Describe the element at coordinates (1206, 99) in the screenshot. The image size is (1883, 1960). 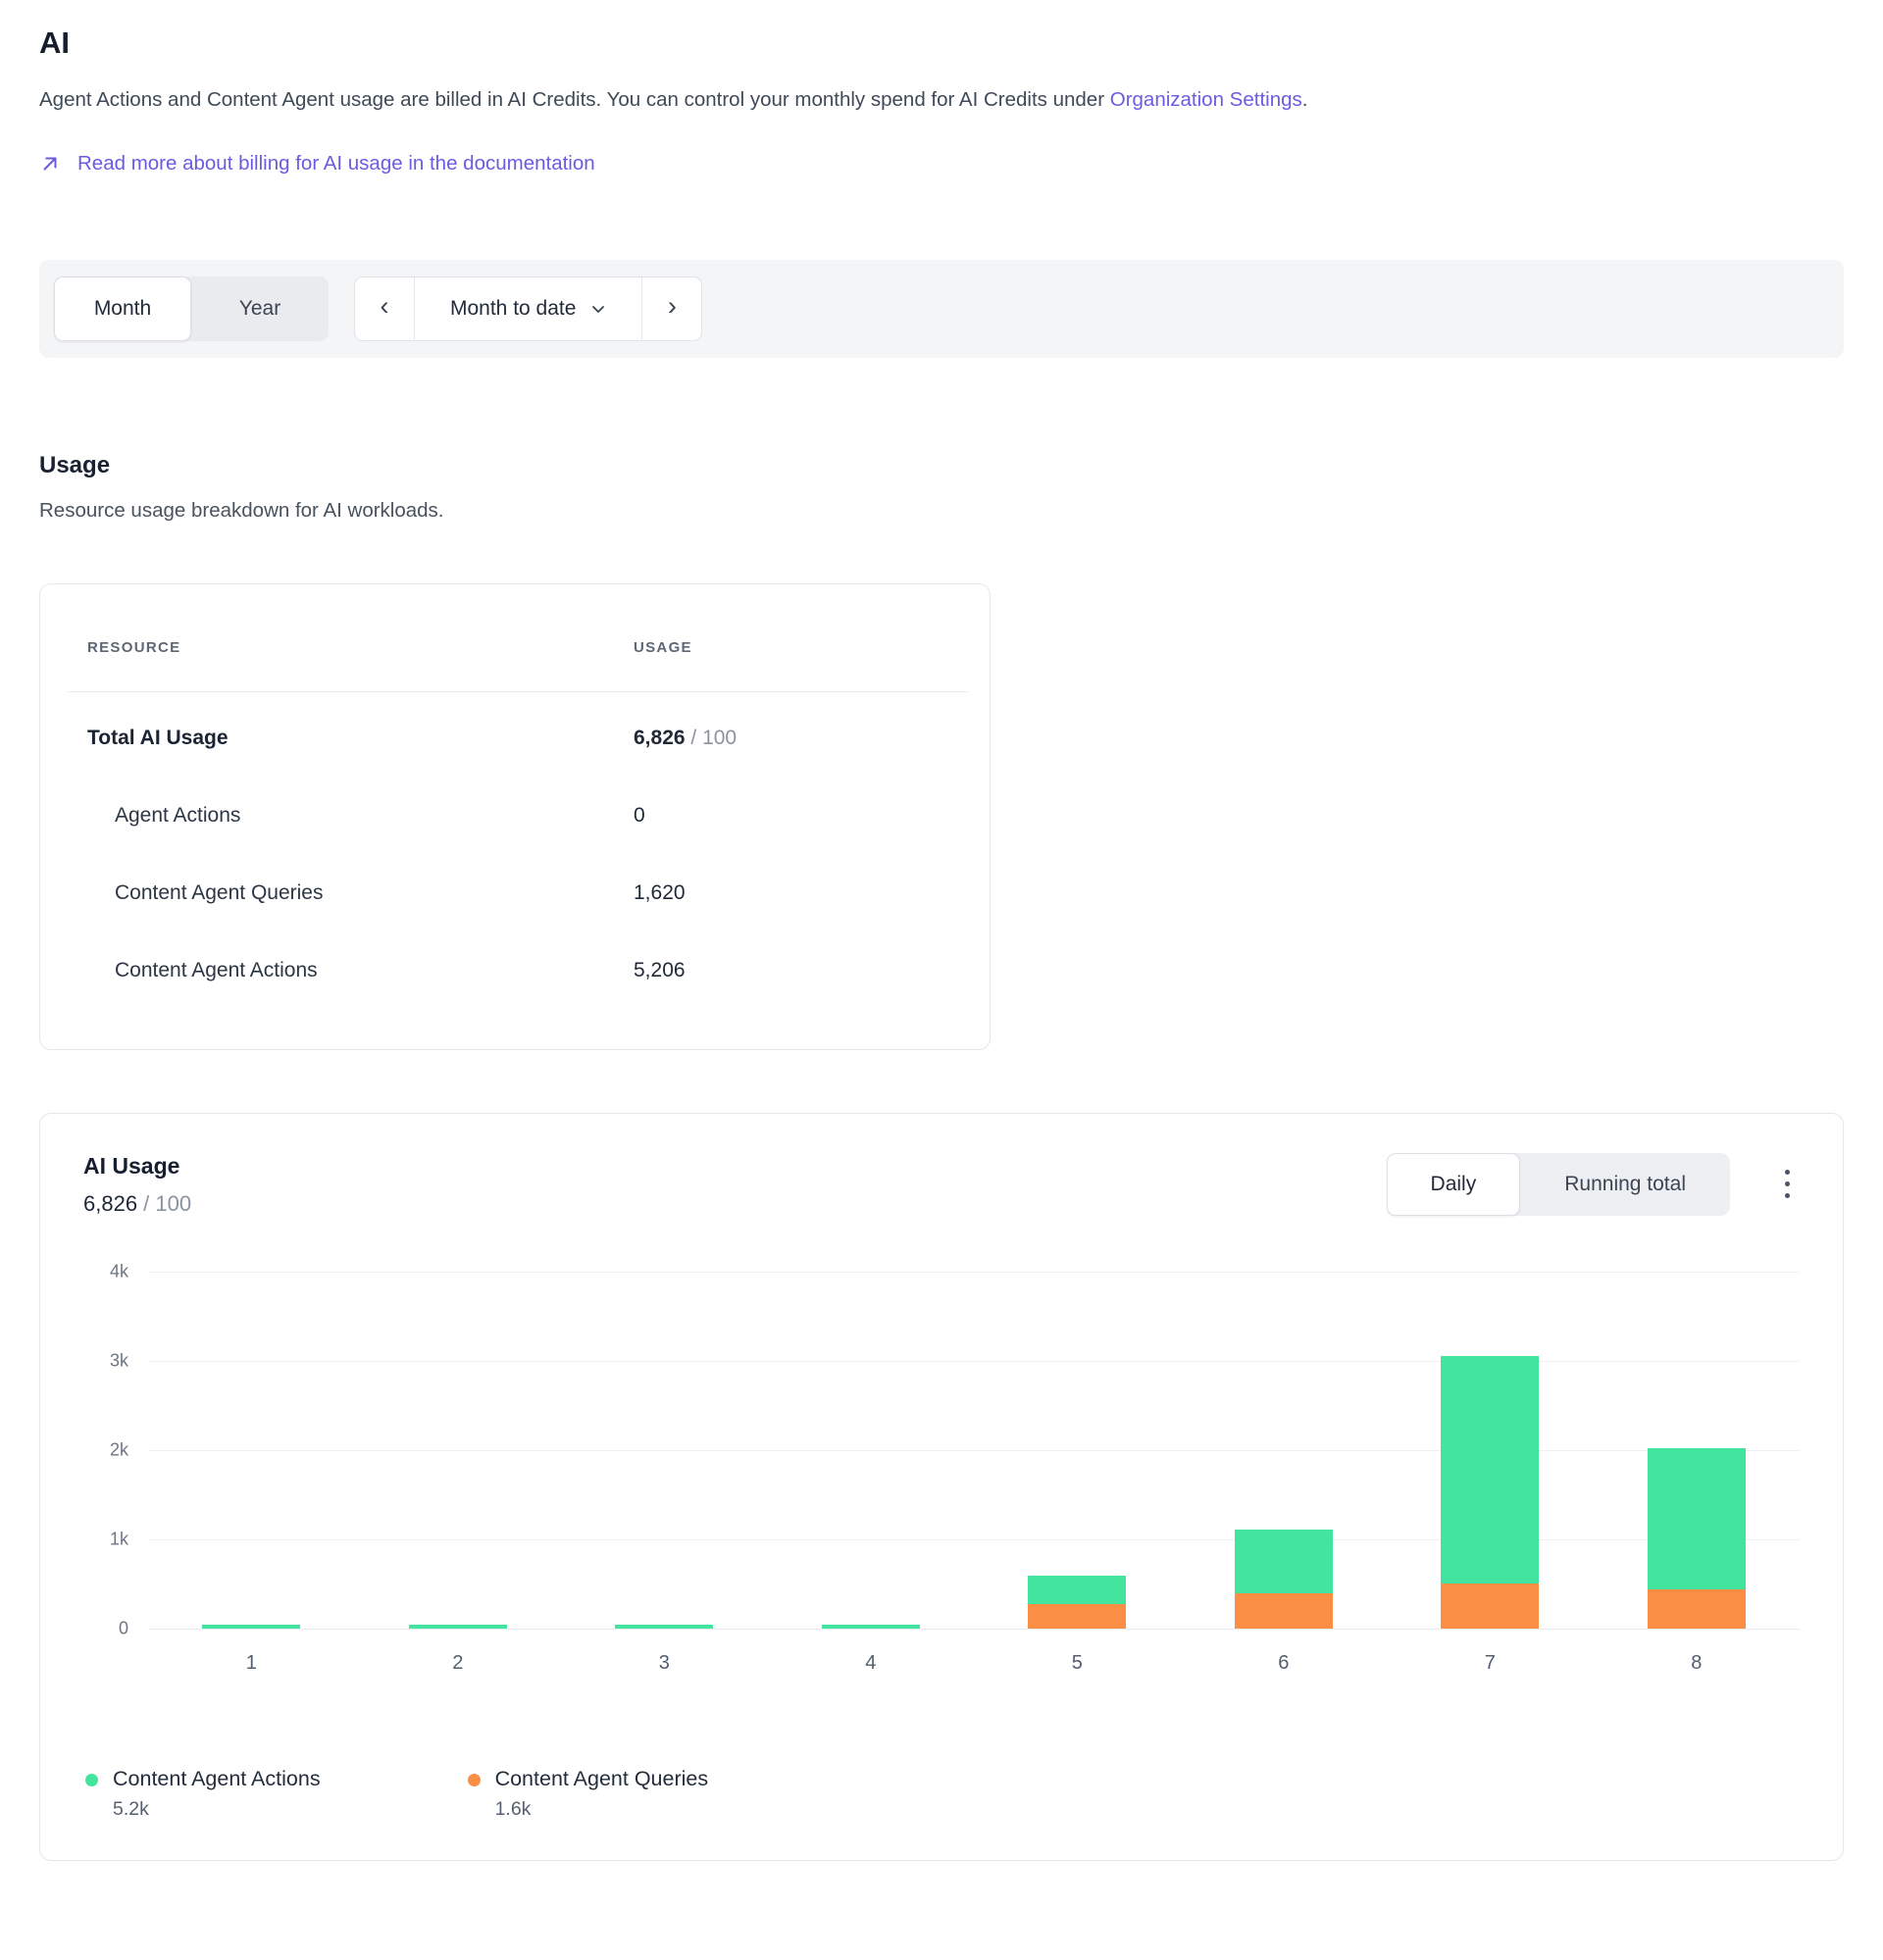
I see `organization-settings-link: Organization Settings` at that location.